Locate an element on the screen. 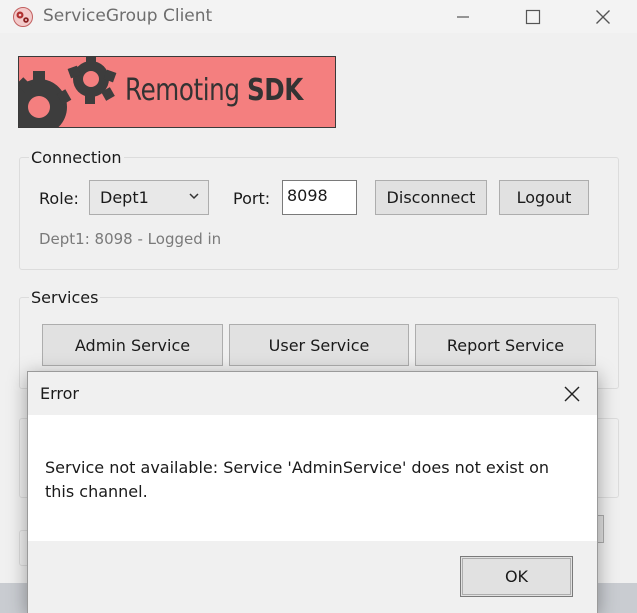 Image resolution: width=637 pixels, height=613 pixels. chevron-down-icon is located at coordinates (194, 196).